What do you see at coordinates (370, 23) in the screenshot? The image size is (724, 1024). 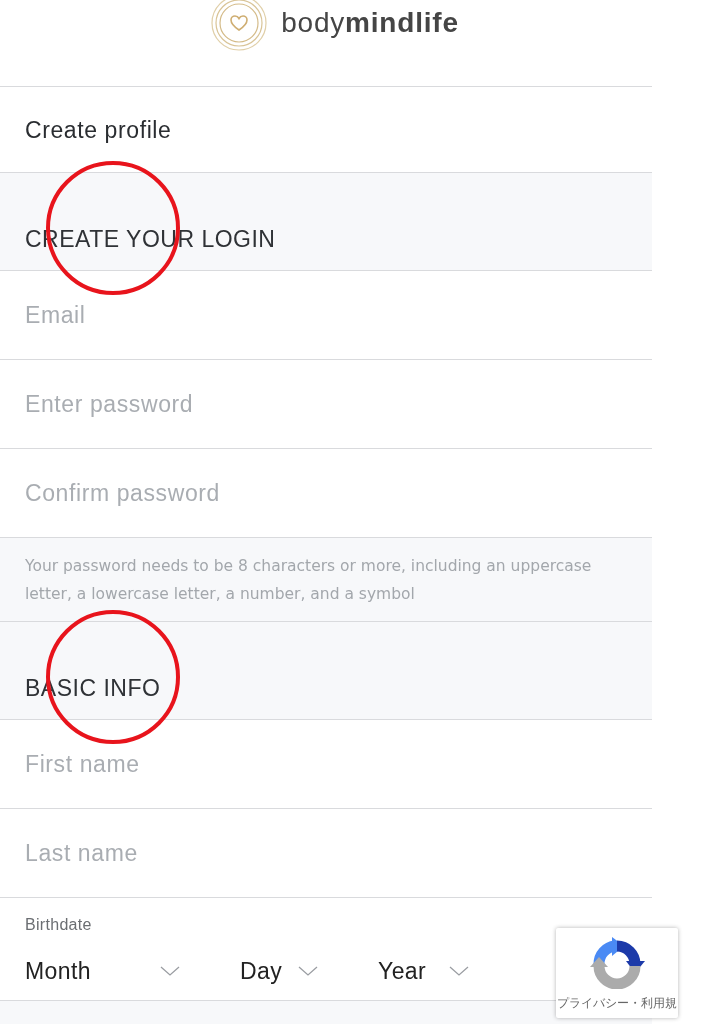 I see `logo-text: bodymindlife` at bounding box center [370, 23].